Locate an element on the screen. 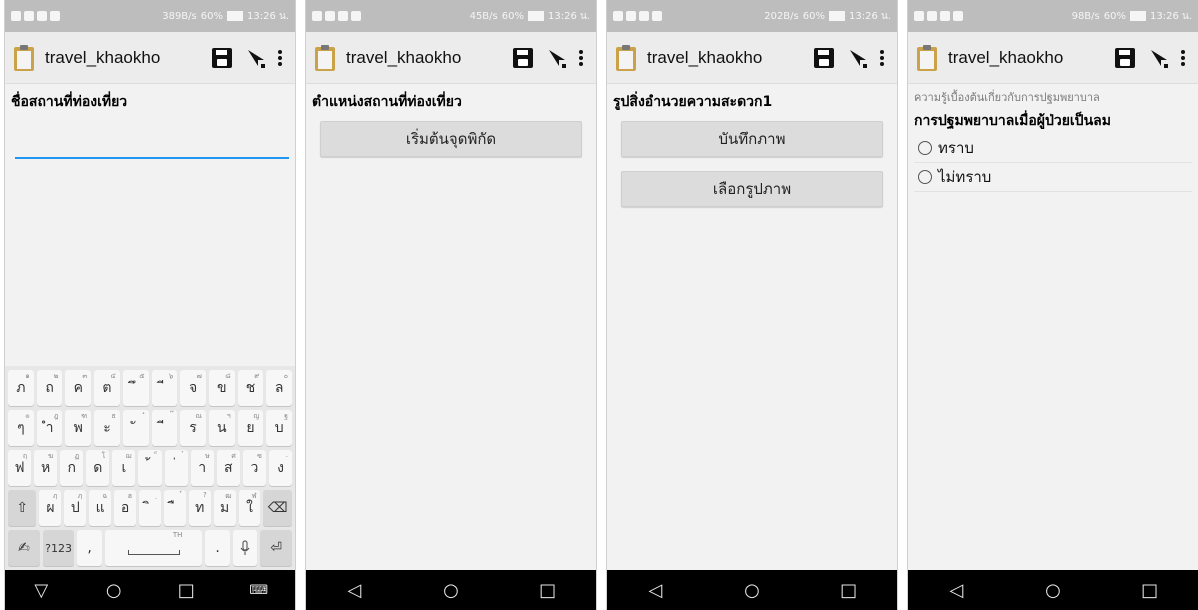  key-kr4-7: ฒม is located at coordinates (224, 508).